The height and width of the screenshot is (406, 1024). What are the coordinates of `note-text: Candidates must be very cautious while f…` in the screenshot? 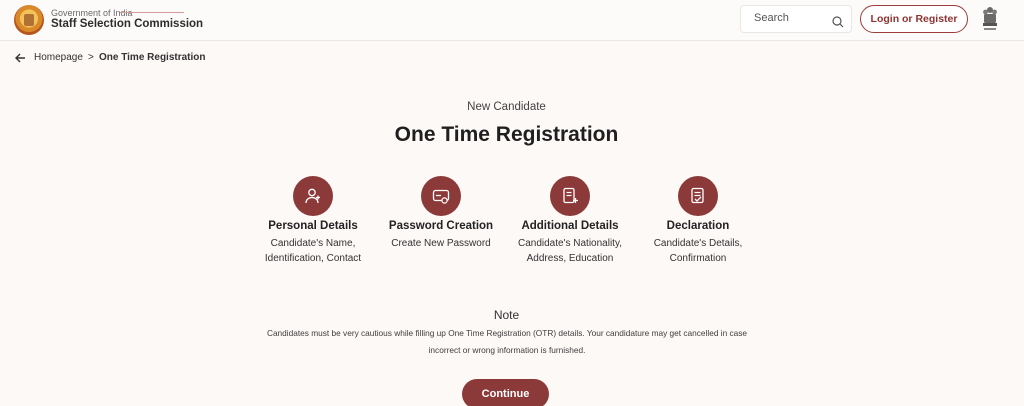 It's located at (507, 341).